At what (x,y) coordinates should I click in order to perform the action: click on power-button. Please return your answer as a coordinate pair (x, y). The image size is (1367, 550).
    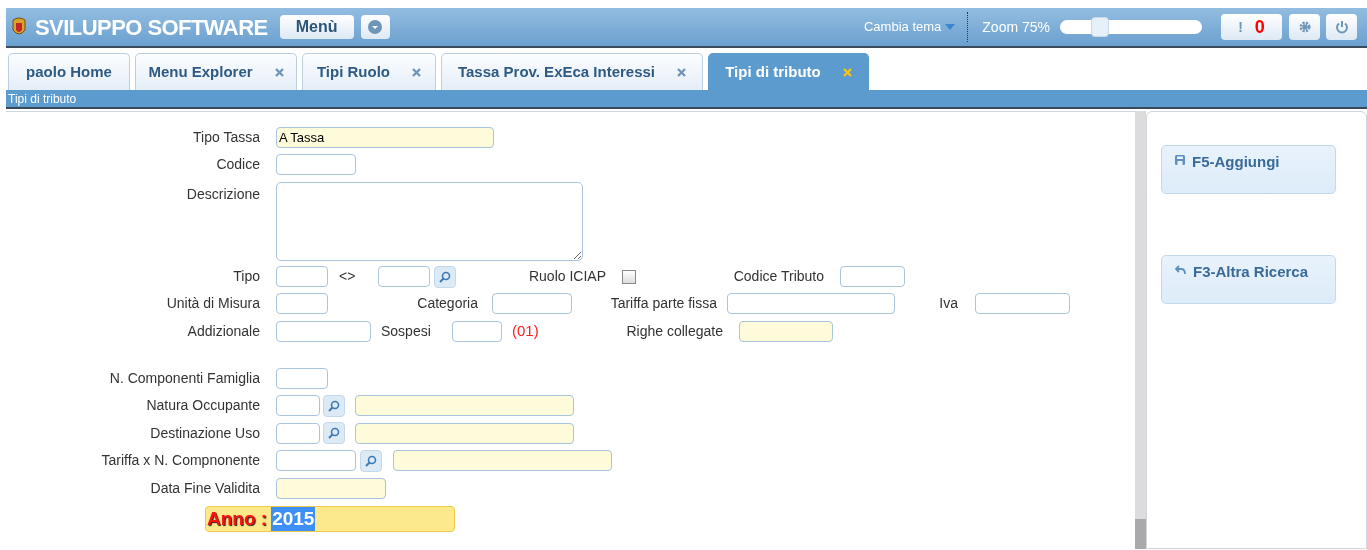
    Looking at the image, I should click on (1341, 27).